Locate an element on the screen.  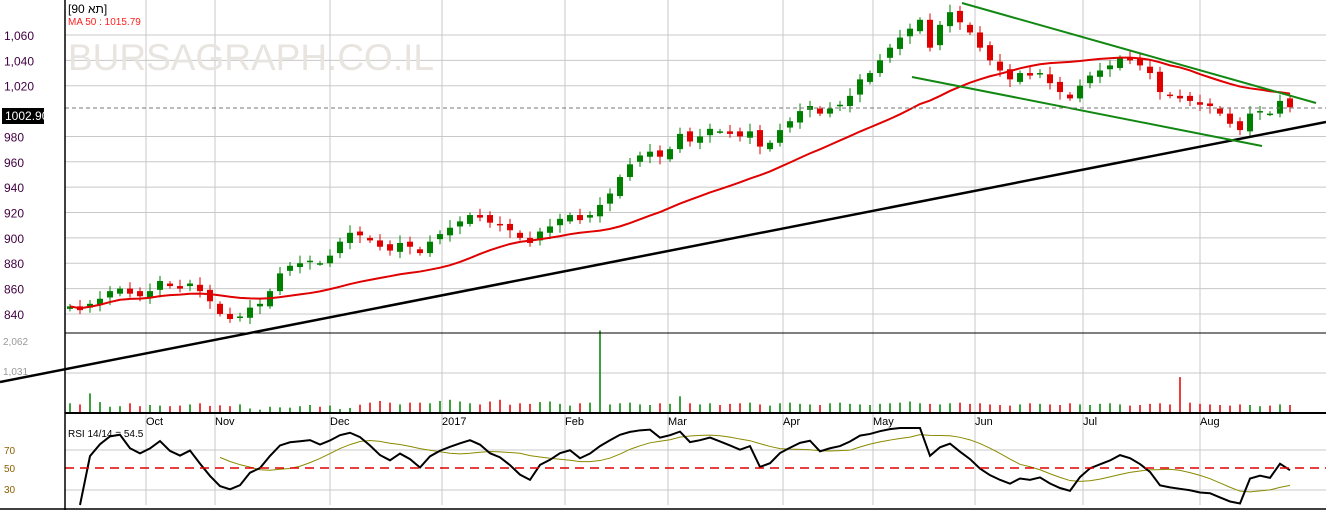
month-label: Mar is located at coordinates (677, 422).